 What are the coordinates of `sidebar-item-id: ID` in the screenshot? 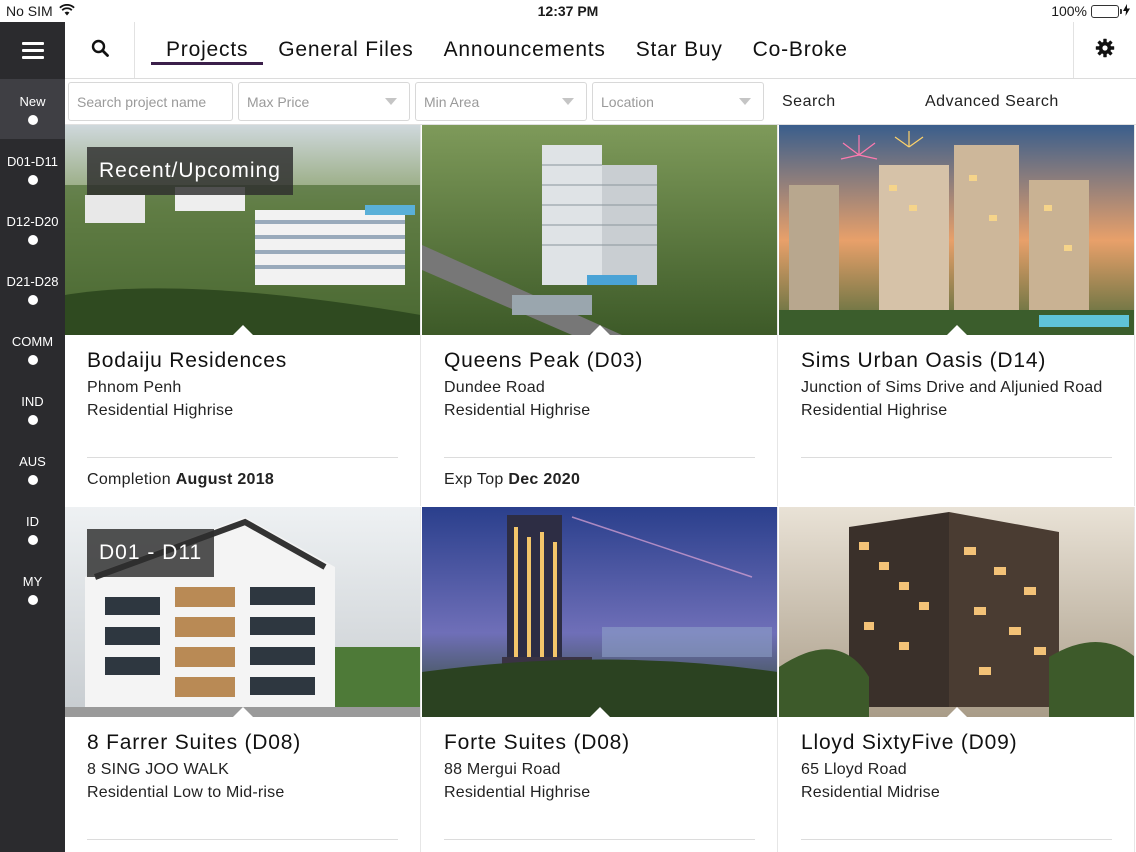 It's located at (32, 529).